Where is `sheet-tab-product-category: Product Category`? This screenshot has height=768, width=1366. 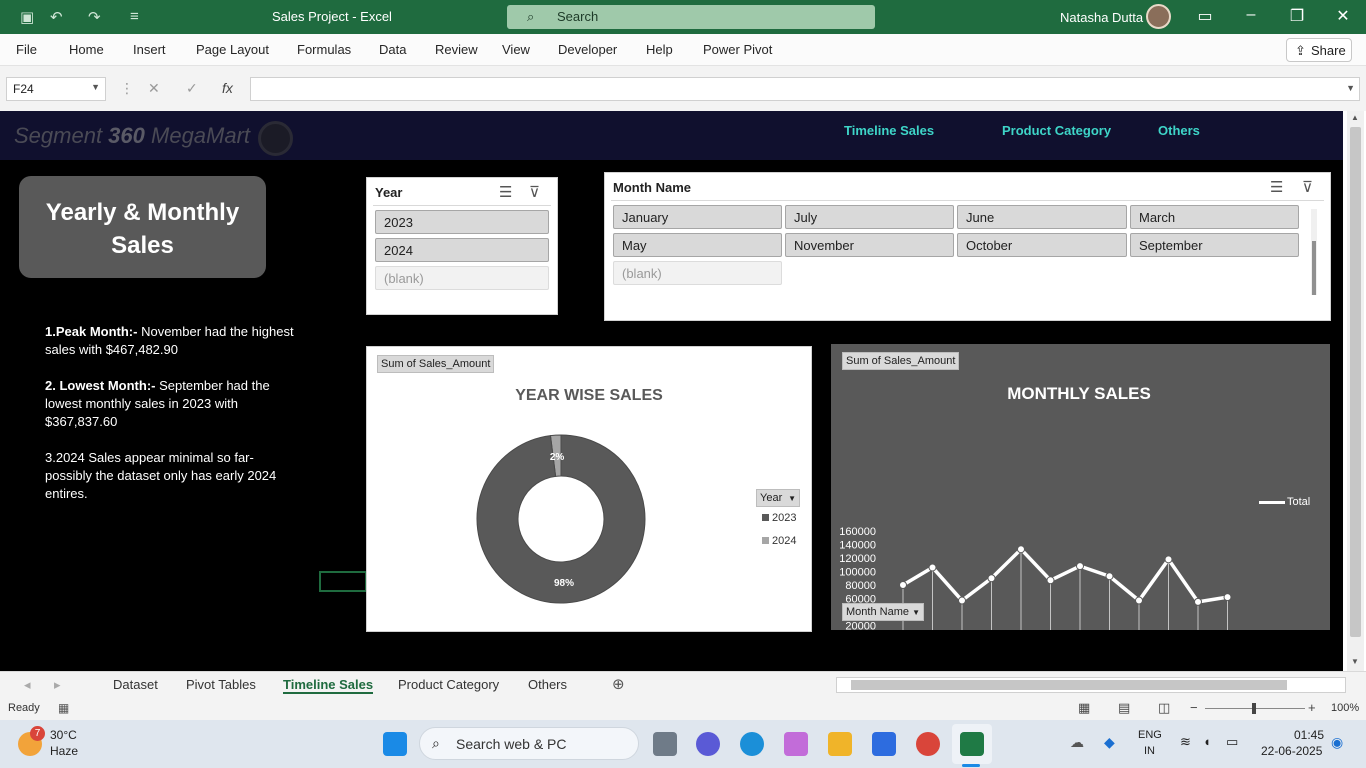
sheet-tab-product-category: Product Category is located at coordinates (448, 684).